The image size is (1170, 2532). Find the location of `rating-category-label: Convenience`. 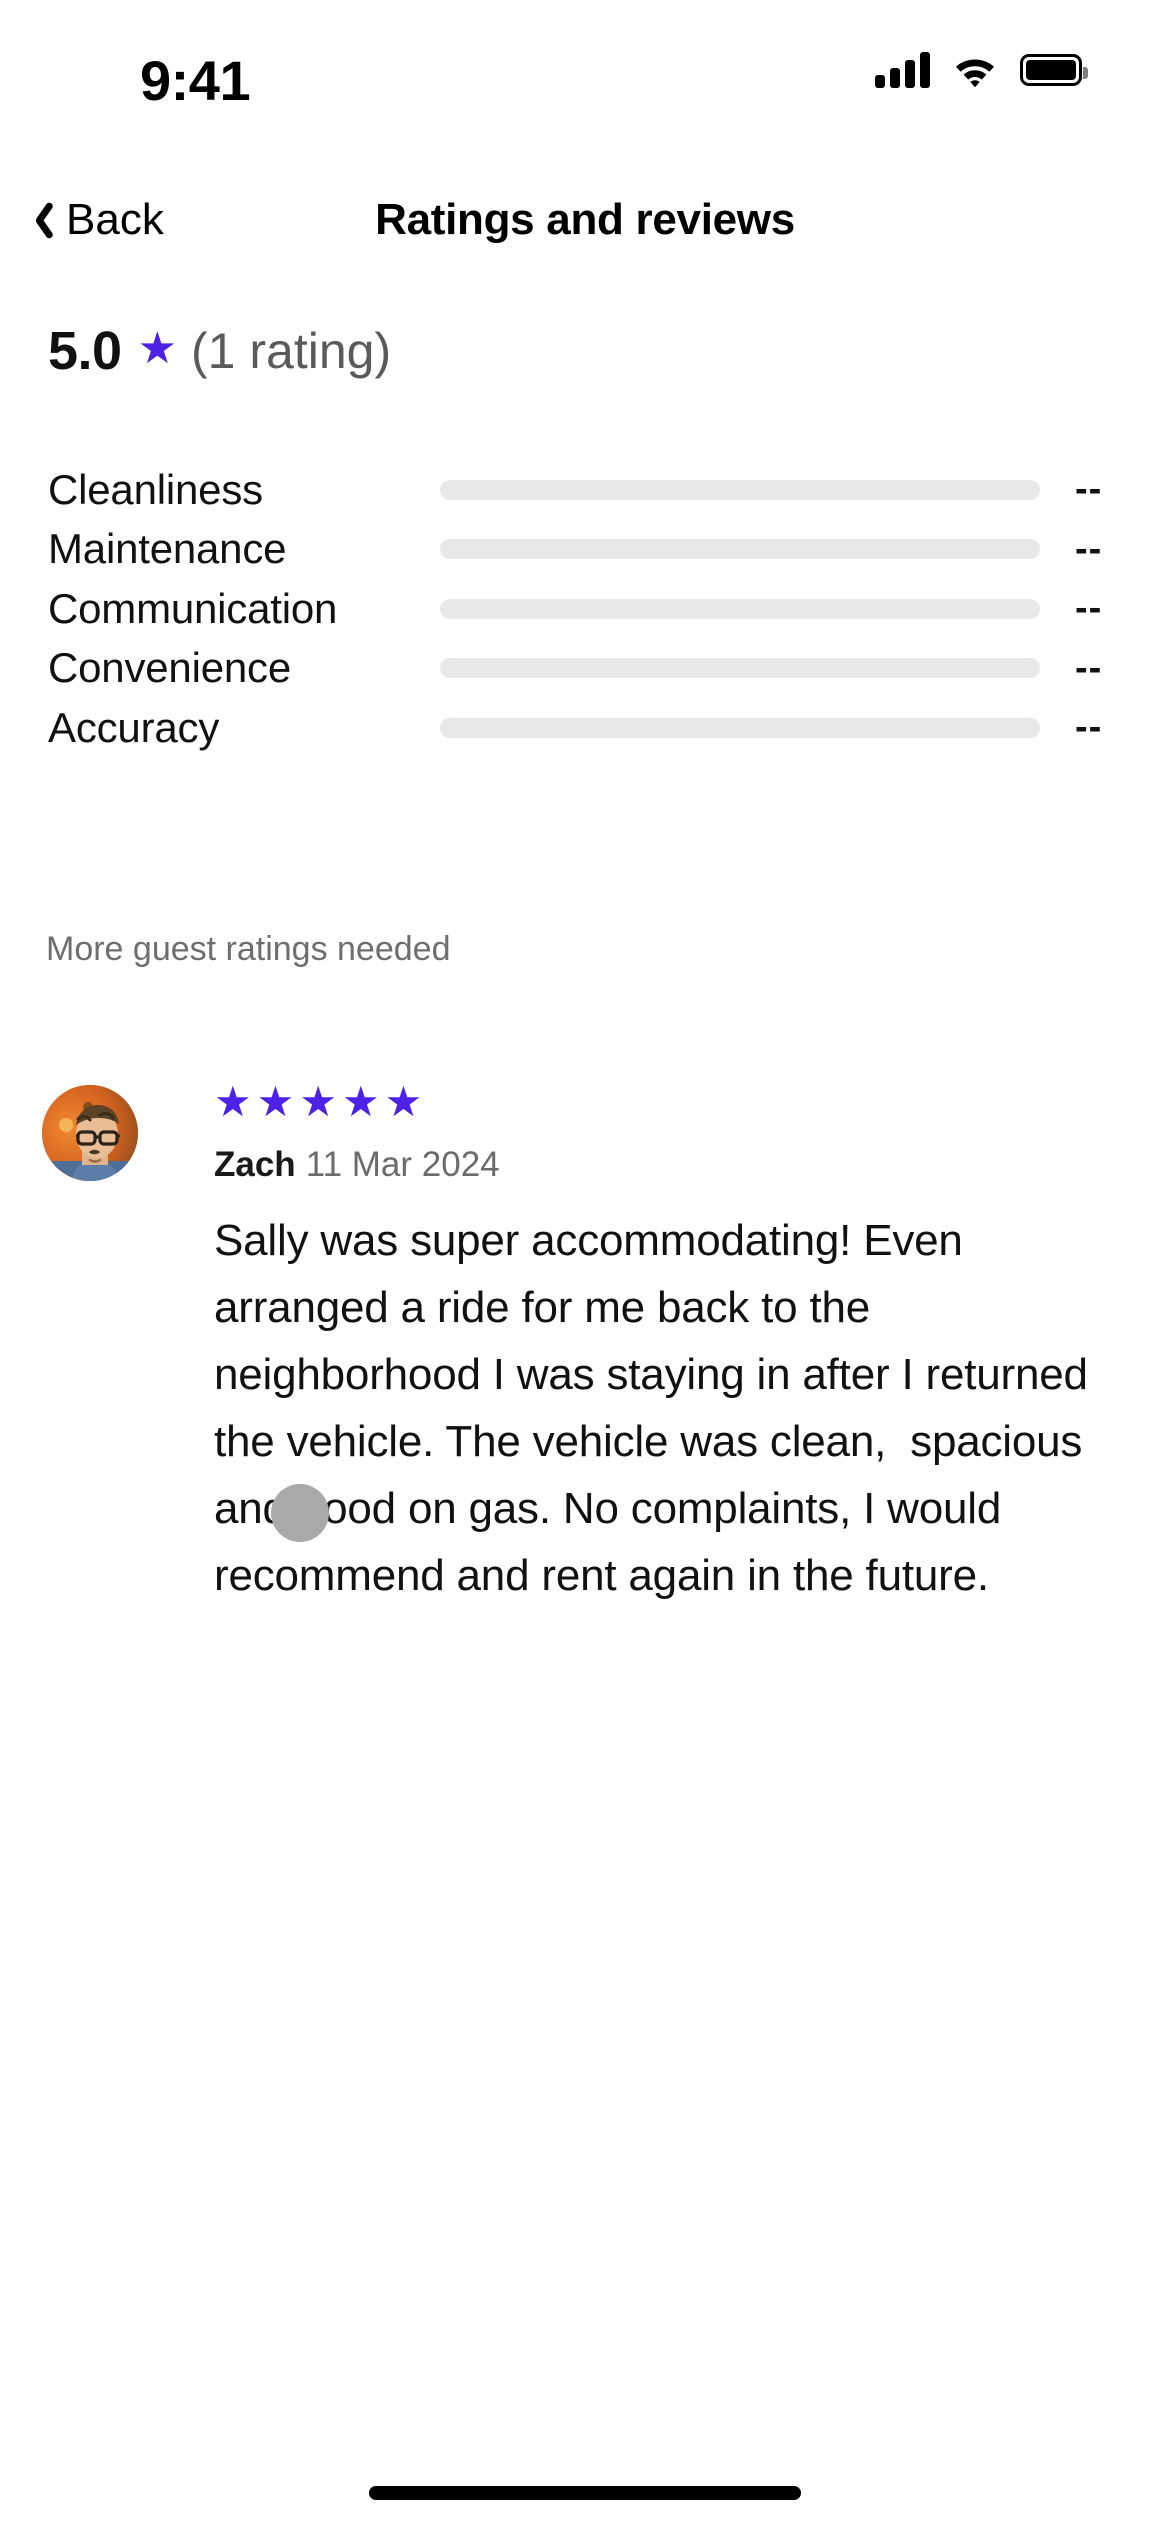

rating-category-label: Convenience is located at coordinates (169, 668).